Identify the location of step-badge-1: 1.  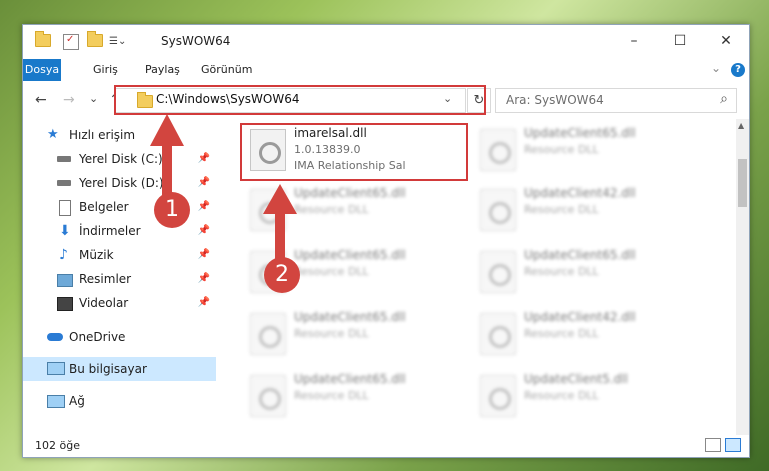
(172, 210).